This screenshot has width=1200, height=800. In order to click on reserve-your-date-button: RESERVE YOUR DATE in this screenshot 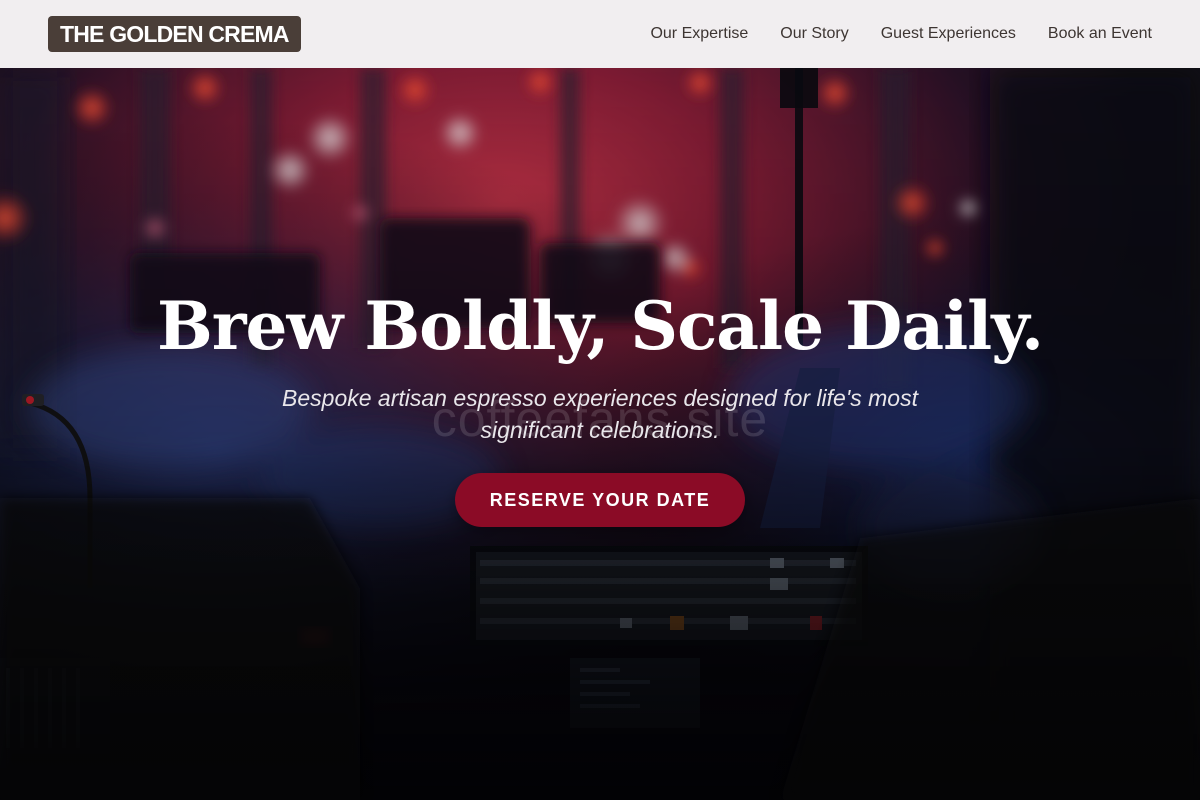, I will do `click(600, 500)`.